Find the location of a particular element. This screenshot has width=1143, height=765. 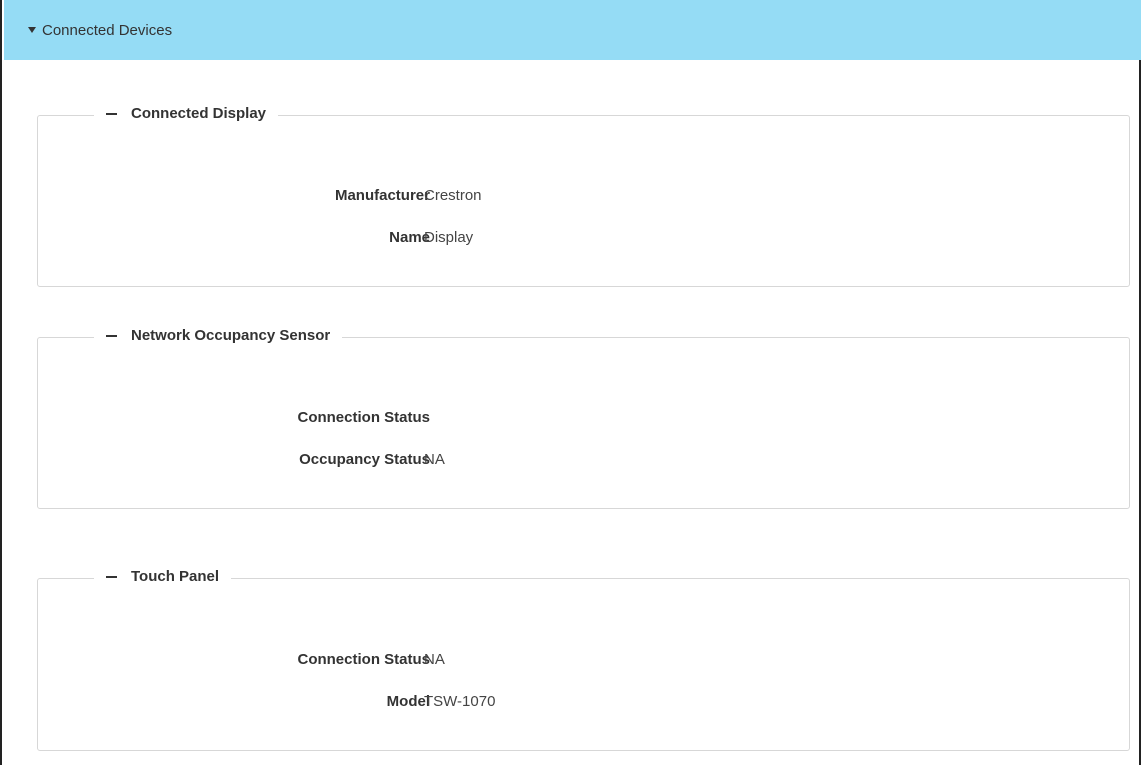

accordion-title: Connected Devices is located at coordinates (107, 30).